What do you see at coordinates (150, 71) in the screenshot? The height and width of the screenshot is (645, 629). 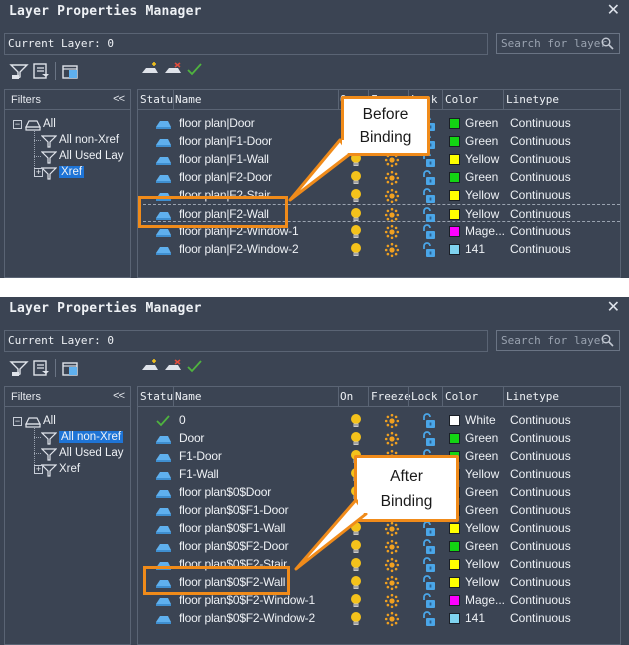 I see `new-layer-icon` at bounding box center [150, 71].